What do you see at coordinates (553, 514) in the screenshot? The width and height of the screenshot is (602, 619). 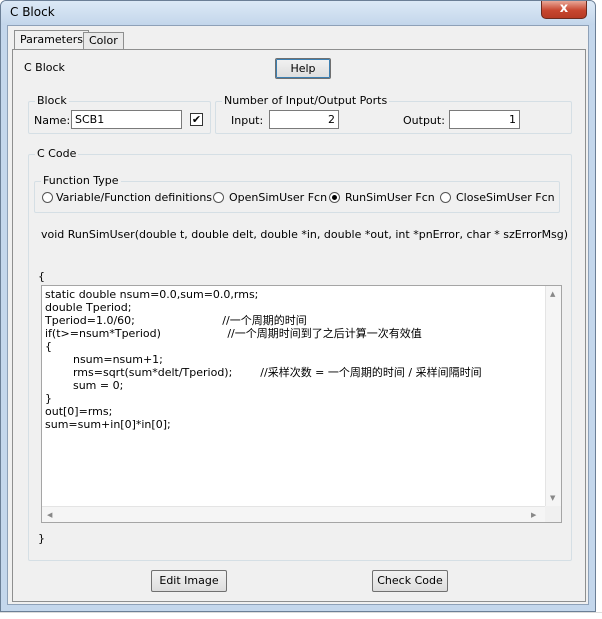 I see `scrollbar-corner` at bounding box center [553, 514].